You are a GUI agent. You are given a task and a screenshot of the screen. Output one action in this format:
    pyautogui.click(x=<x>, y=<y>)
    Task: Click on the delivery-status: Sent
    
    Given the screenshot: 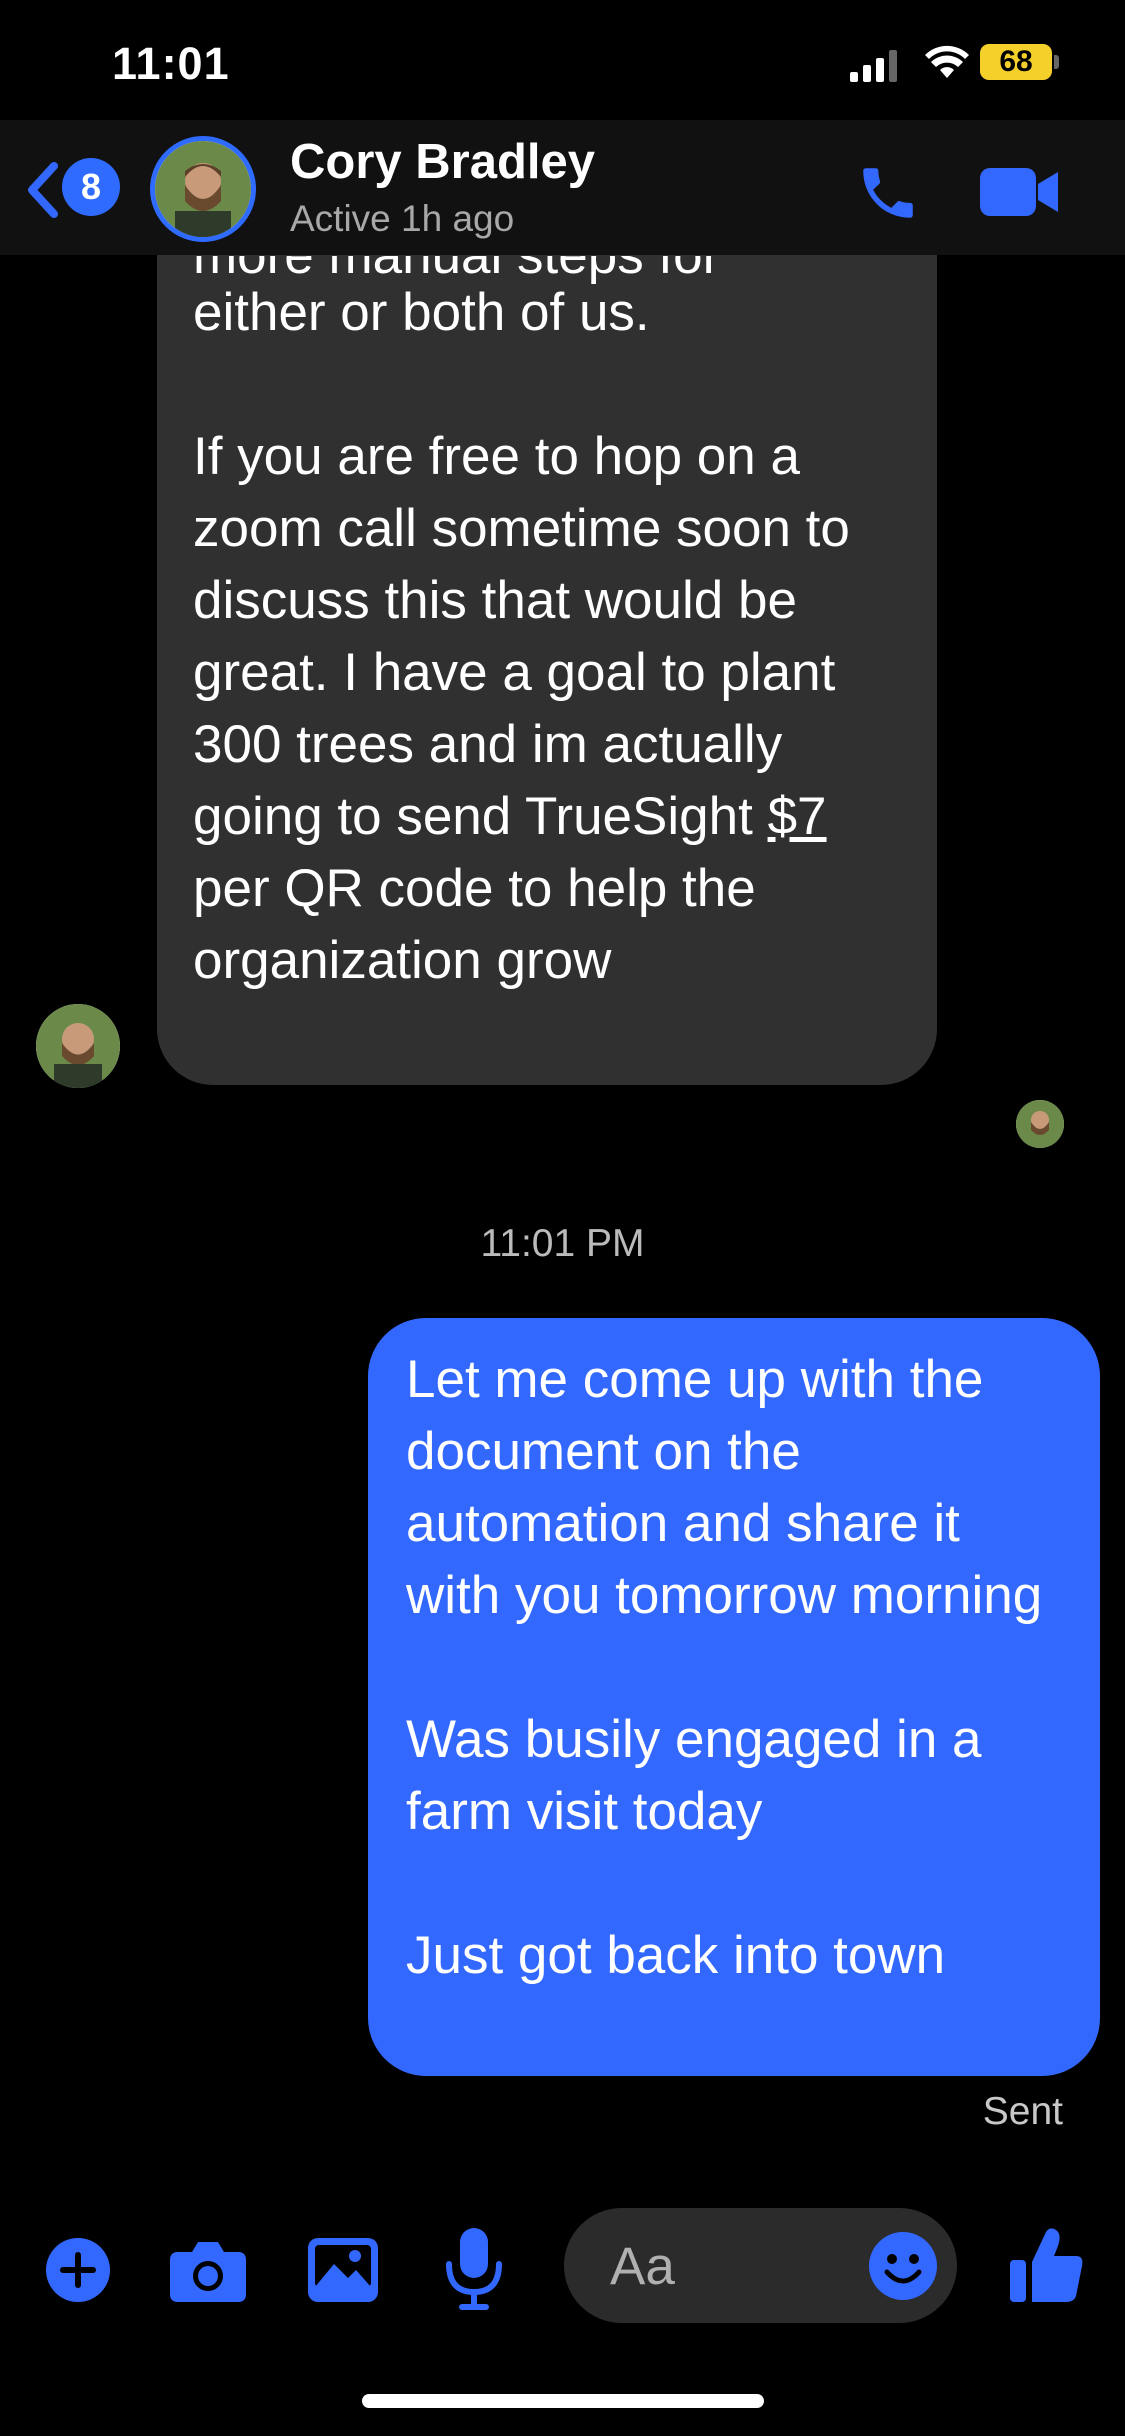 What is the action you would take?
    pyautogui.click(x=1022, y=2111)
    